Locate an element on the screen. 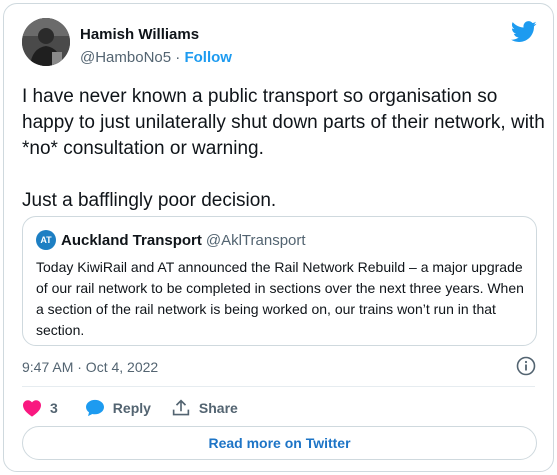 The height and width of the screenshot is (475, 557). share-button: Share is located at coordinates (204, 408).